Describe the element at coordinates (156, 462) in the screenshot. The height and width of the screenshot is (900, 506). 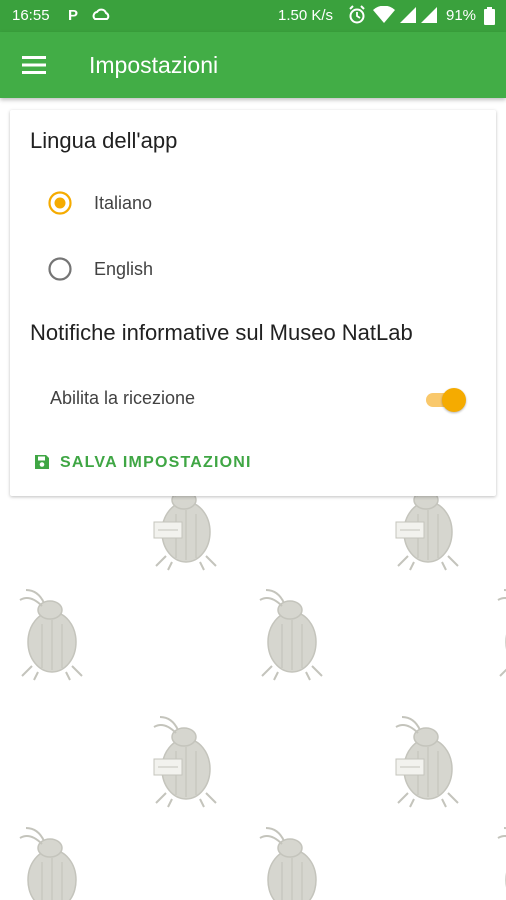
I see `save-button-label: SALVA IMPOSTAZIONI` at that location.